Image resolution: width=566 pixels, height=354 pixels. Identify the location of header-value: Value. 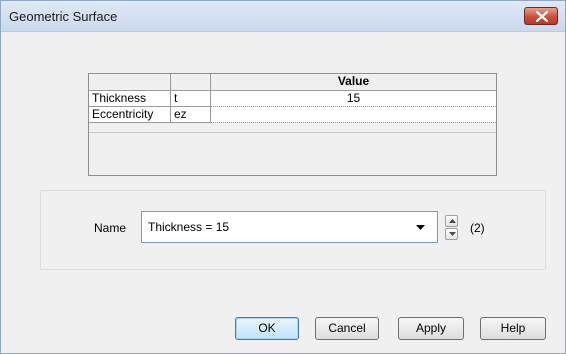
(353, 82).